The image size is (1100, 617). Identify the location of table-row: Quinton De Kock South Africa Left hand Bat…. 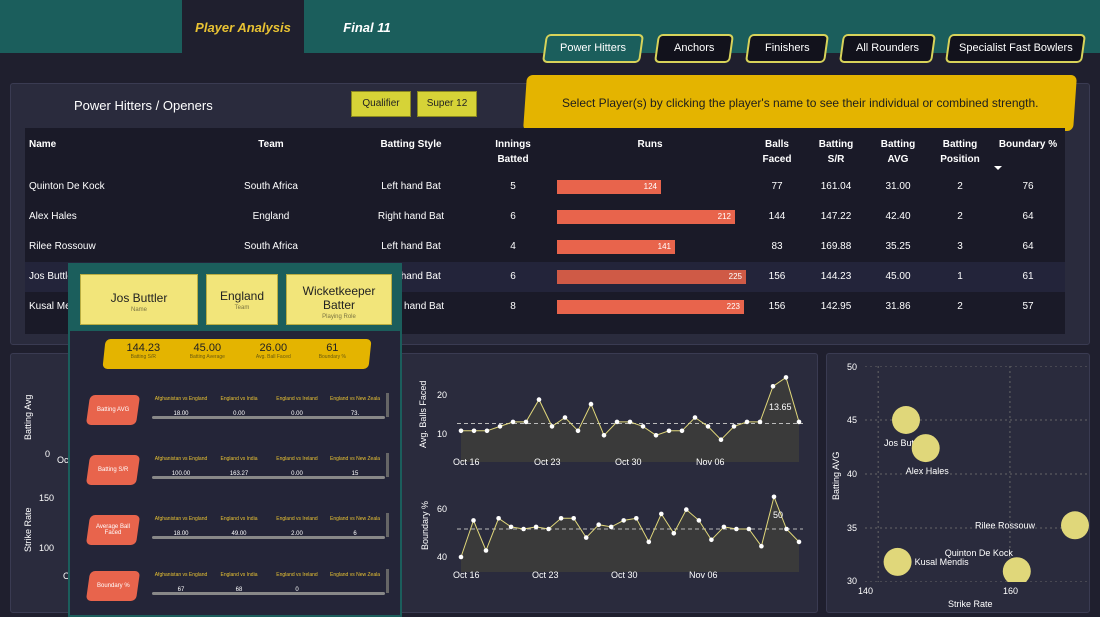
(545, 187).